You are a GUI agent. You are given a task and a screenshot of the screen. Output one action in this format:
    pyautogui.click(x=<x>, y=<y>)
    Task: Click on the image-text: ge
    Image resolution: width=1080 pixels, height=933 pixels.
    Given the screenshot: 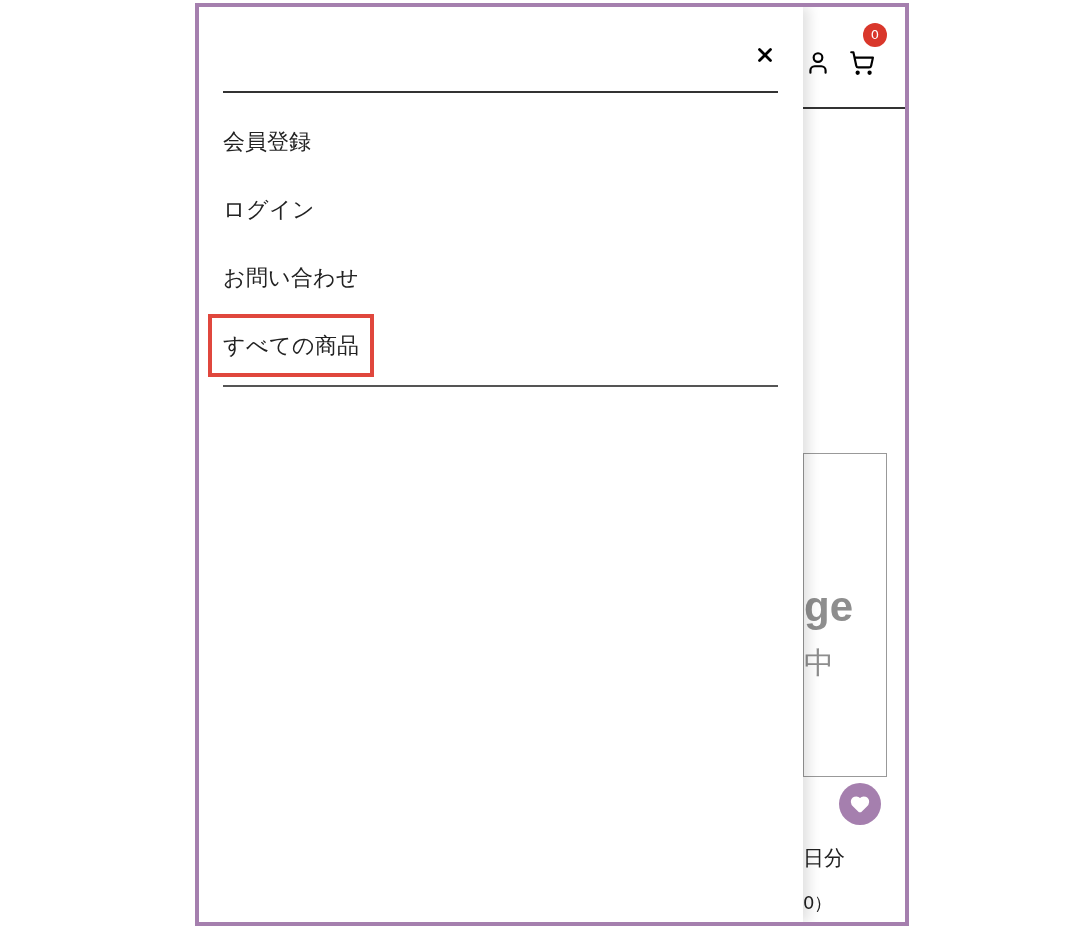 What is the action you would take?
    pyautogui.click(x=829, y=607)
    